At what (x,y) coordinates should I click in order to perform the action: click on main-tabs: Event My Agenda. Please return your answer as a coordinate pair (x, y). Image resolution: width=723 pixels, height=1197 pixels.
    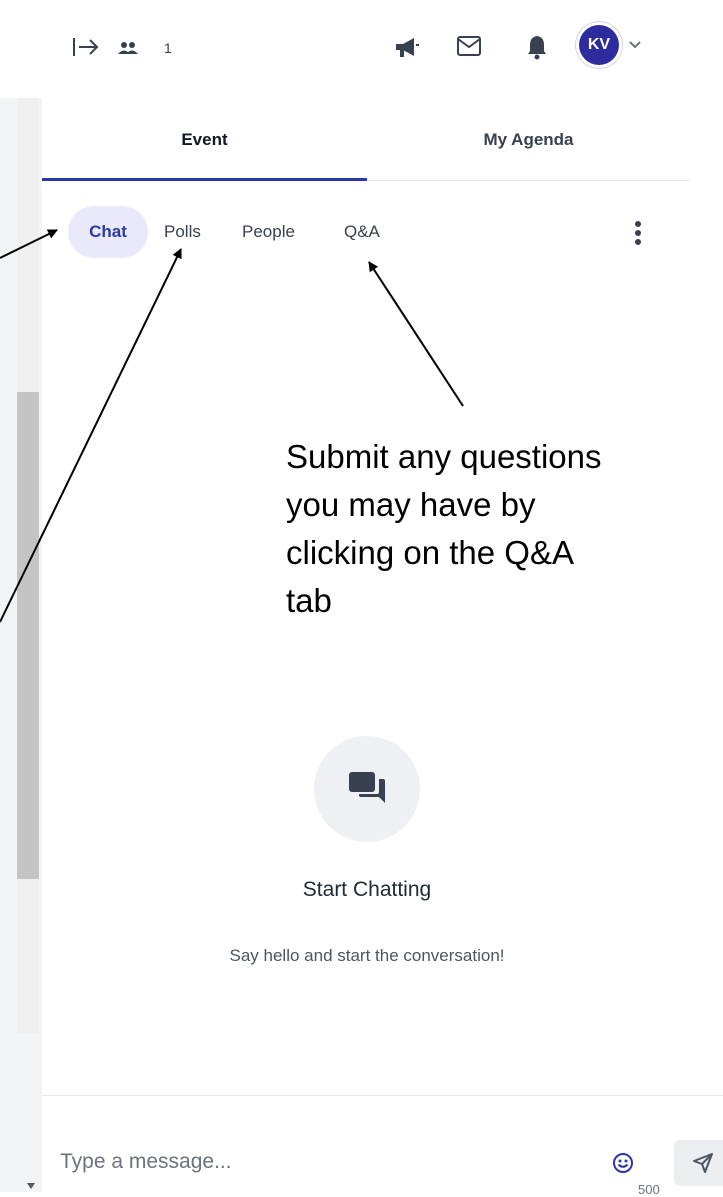
    Looking at the image, I should click on (366, 140).